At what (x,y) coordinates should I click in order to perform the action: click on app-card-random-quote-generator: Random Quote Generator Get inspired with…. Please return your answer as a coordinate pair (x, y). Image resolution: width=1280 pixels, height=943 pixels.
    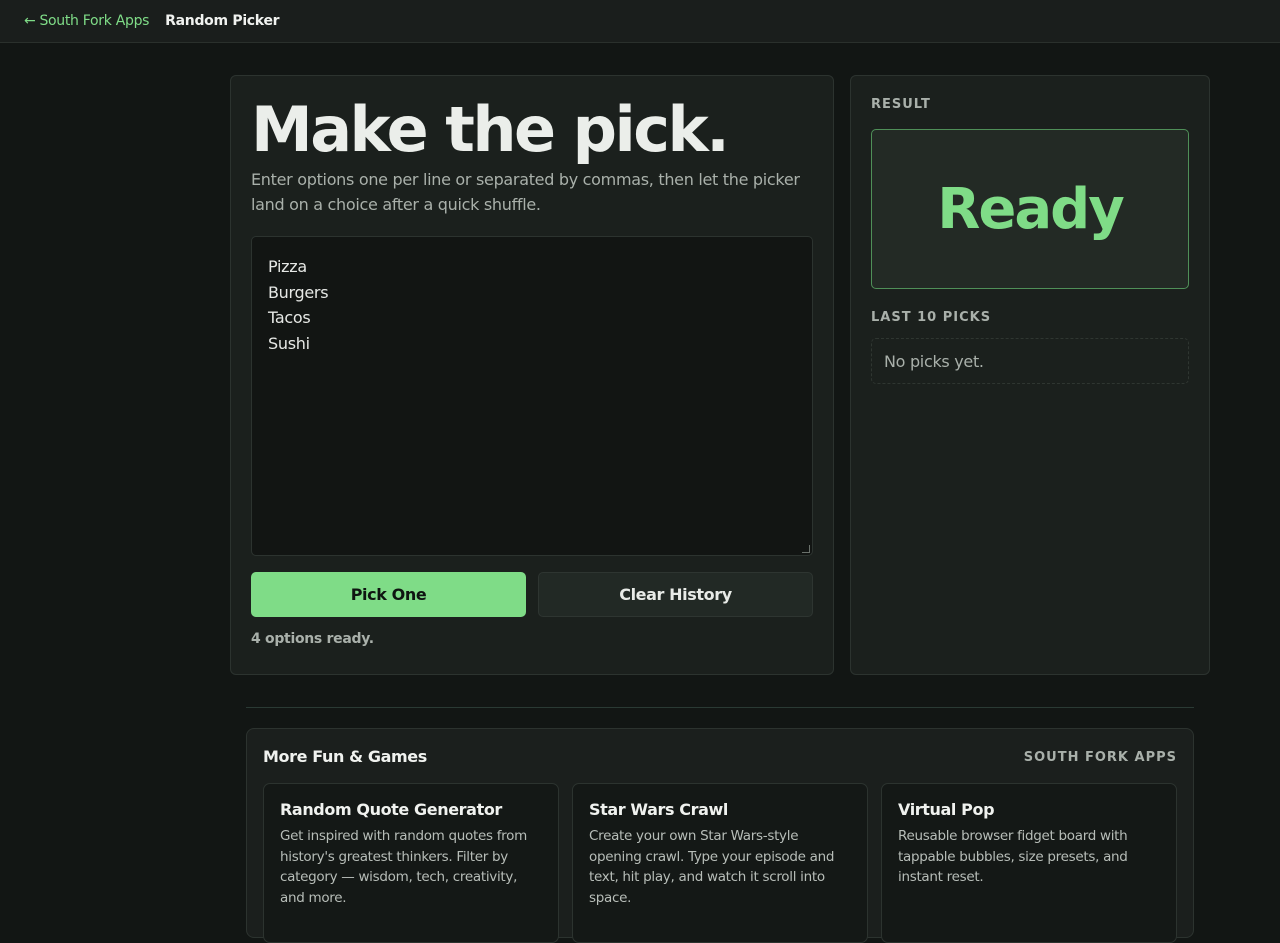
    Looking at the image, I should click on (411, 863).